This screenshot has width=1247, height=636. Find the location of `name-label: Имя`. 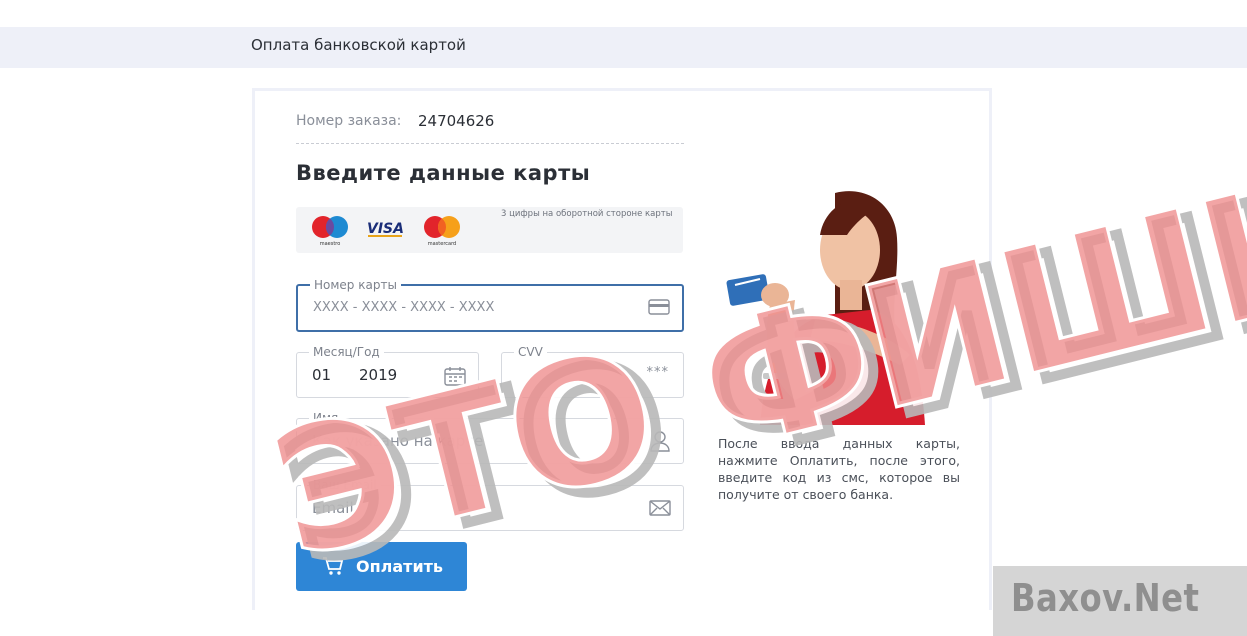

name-label: Имя is located at coordinates (326, 418).